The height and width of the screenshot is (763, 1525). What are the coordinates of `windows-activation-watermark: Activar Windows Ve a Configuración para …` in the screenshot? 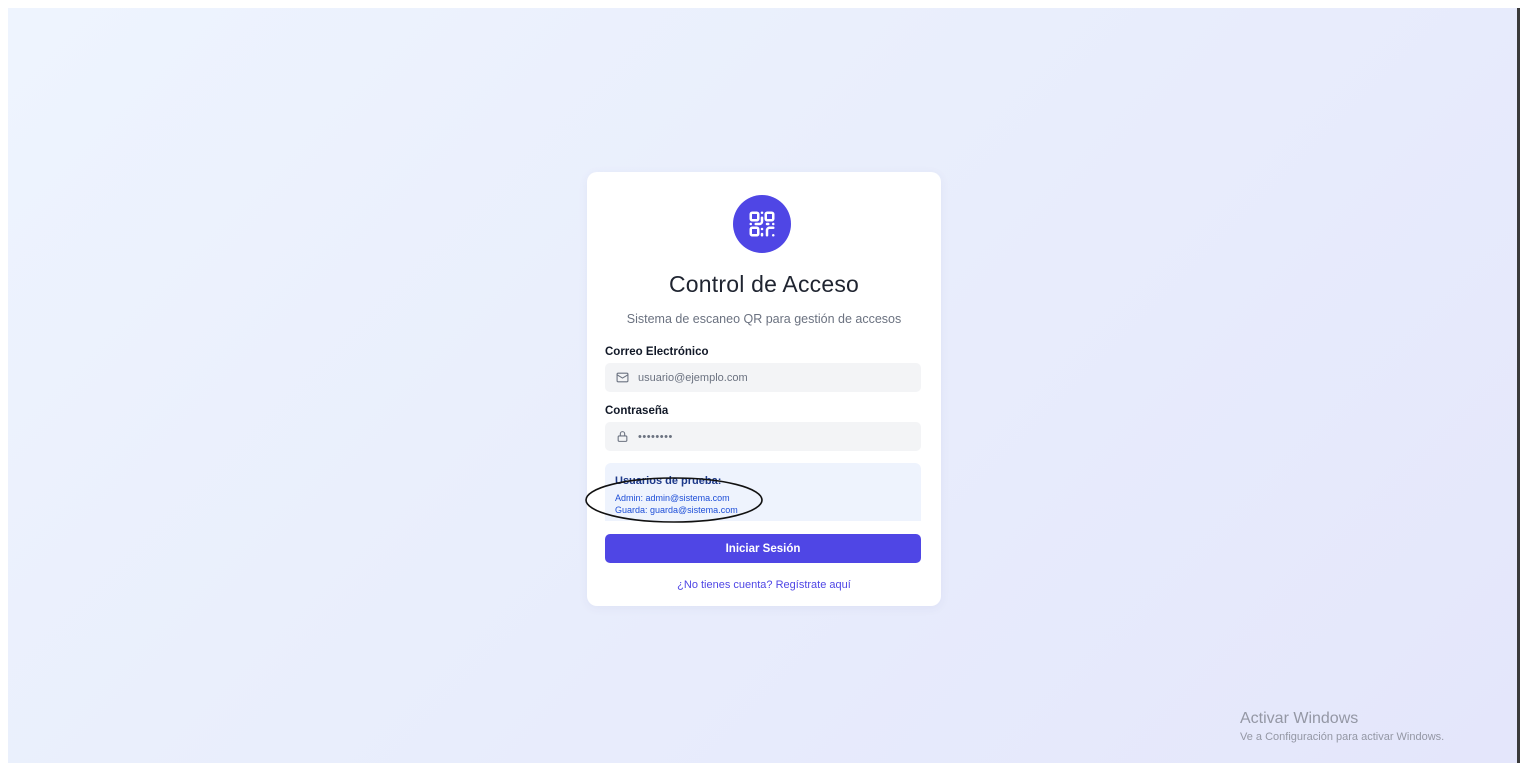 It's located at (1342, 726).